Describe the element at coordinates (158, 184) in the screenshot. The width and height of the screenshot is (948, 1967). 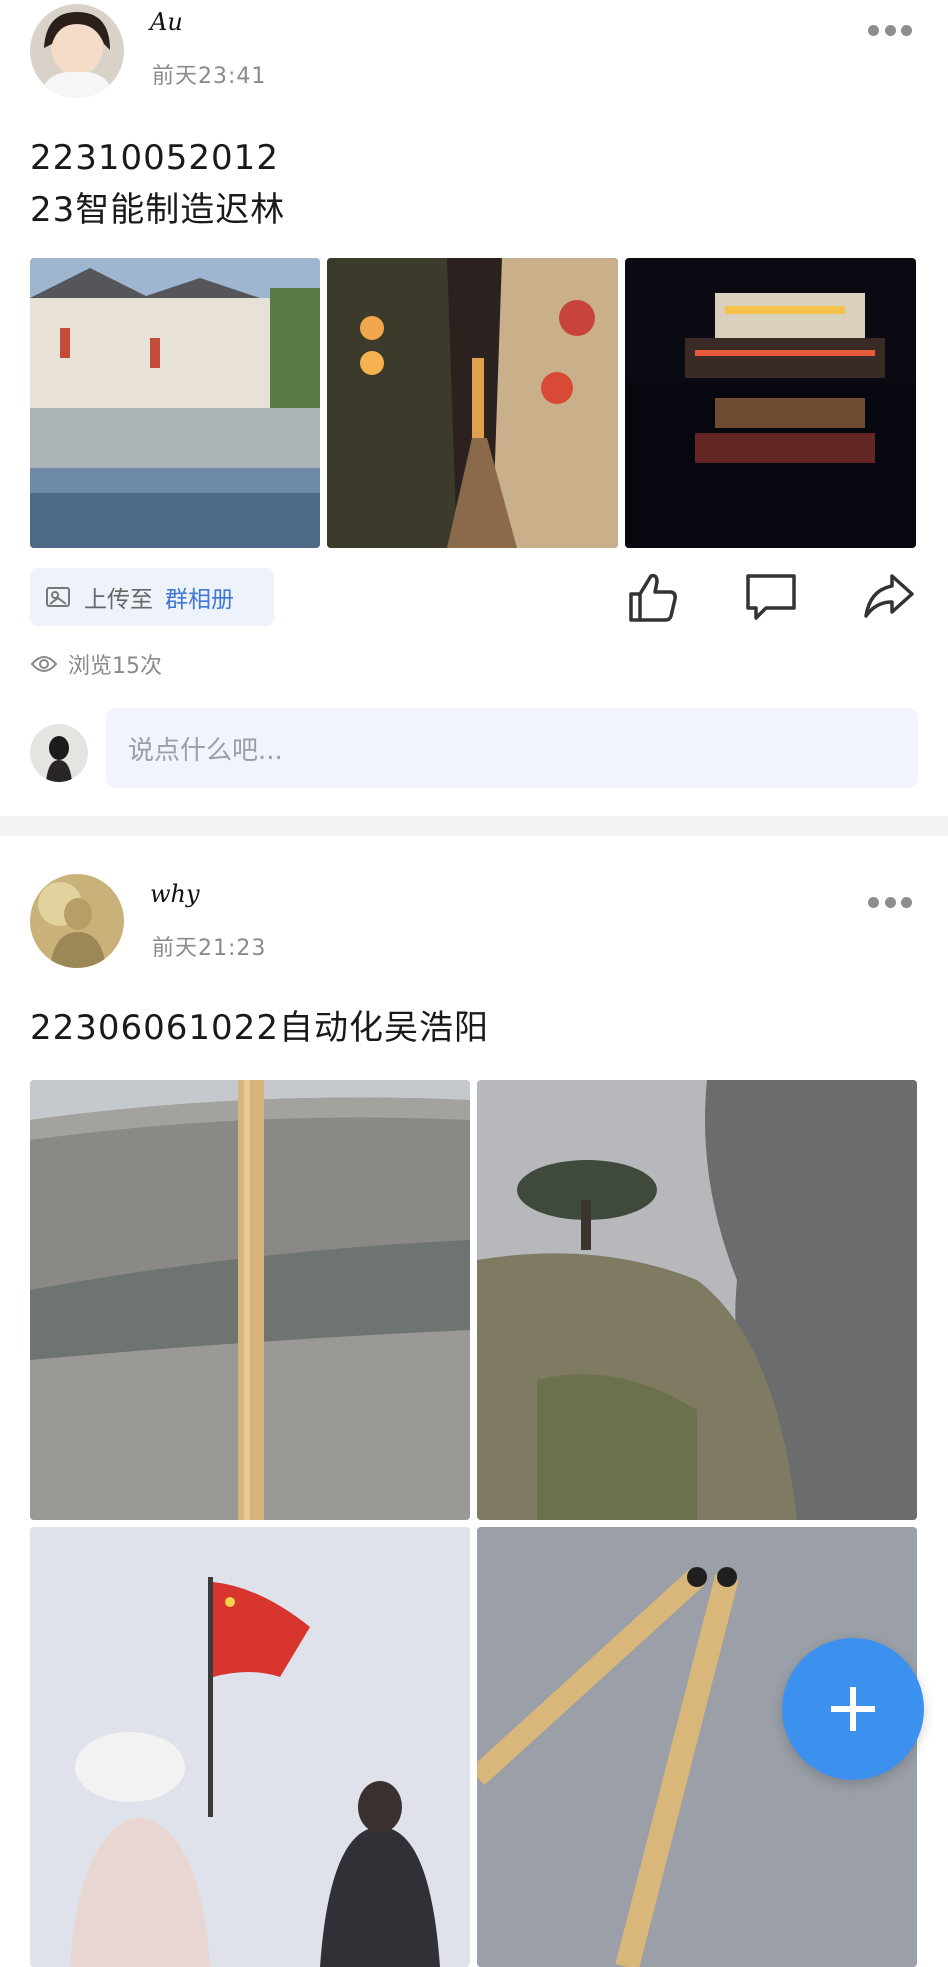
I see `post-text: 22310052012 23智能制造迟林` at that location.